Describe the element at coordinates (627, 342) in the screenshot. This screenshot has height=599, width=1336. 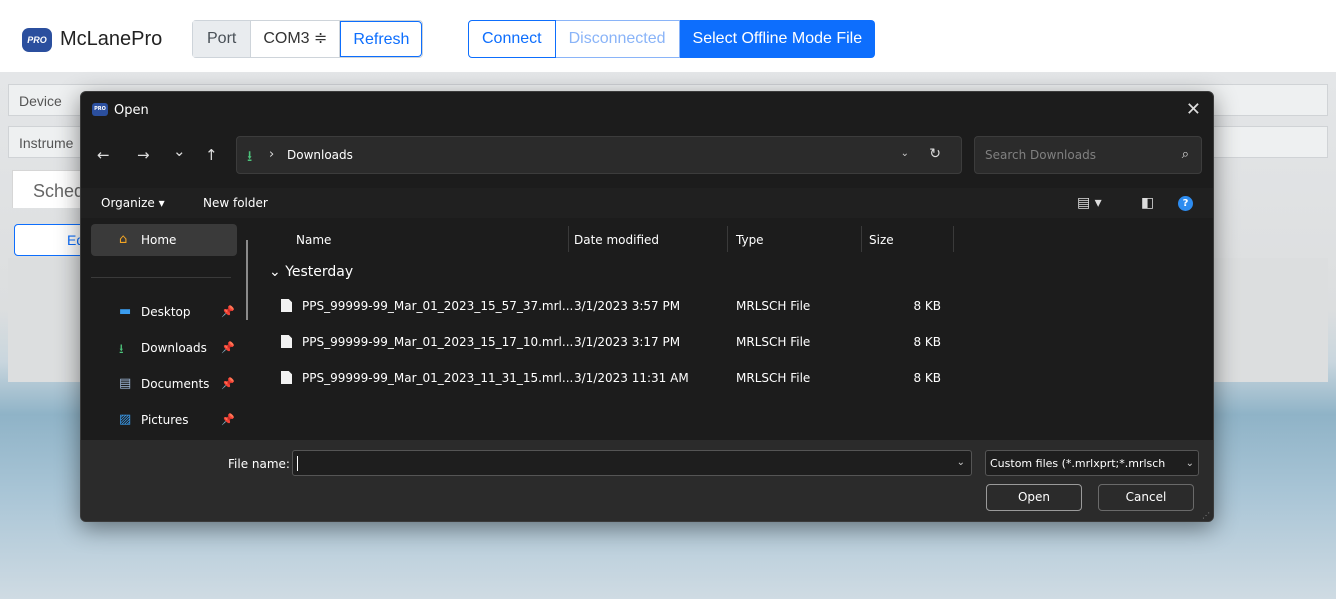
I see `file-date: 3/1/2023 3:17 PM` at that location.